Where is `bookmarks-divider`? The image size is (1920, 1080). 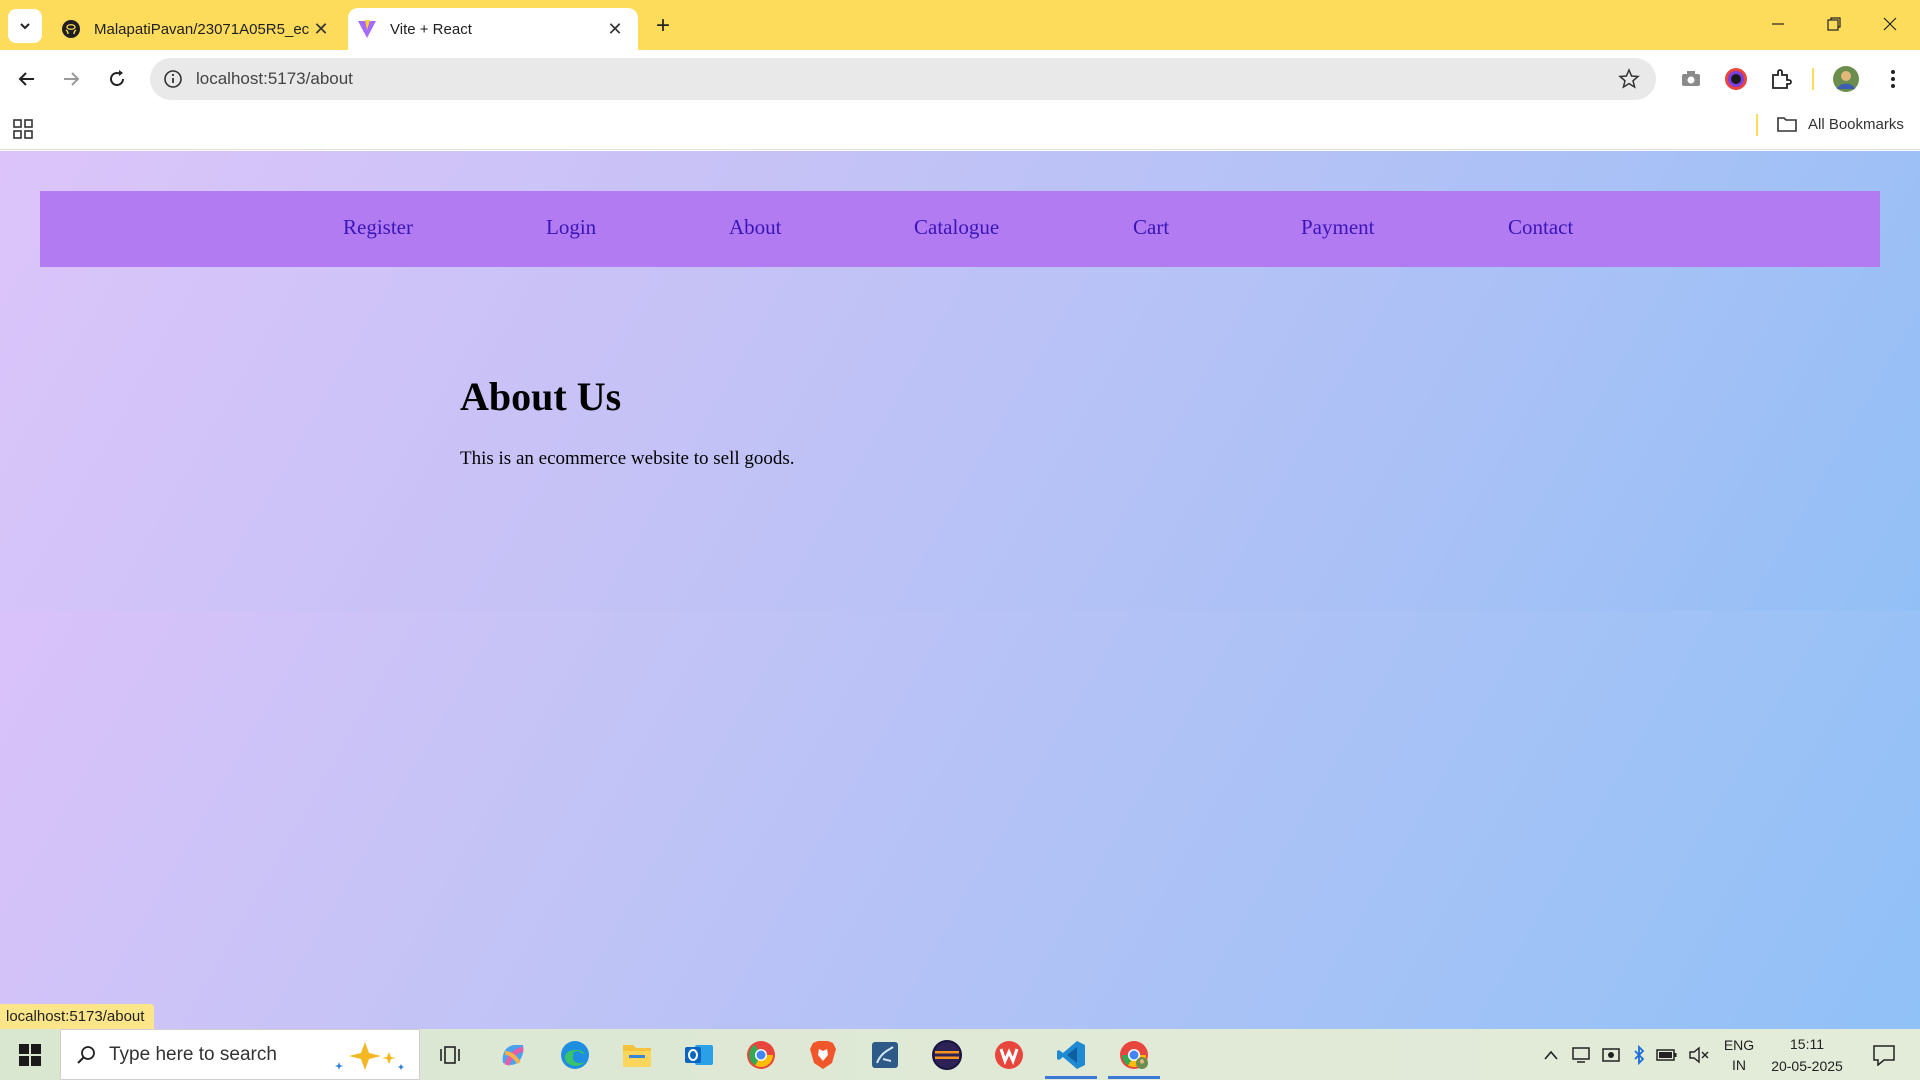 bookmarks-divider is located at coordinates (1757, 125).